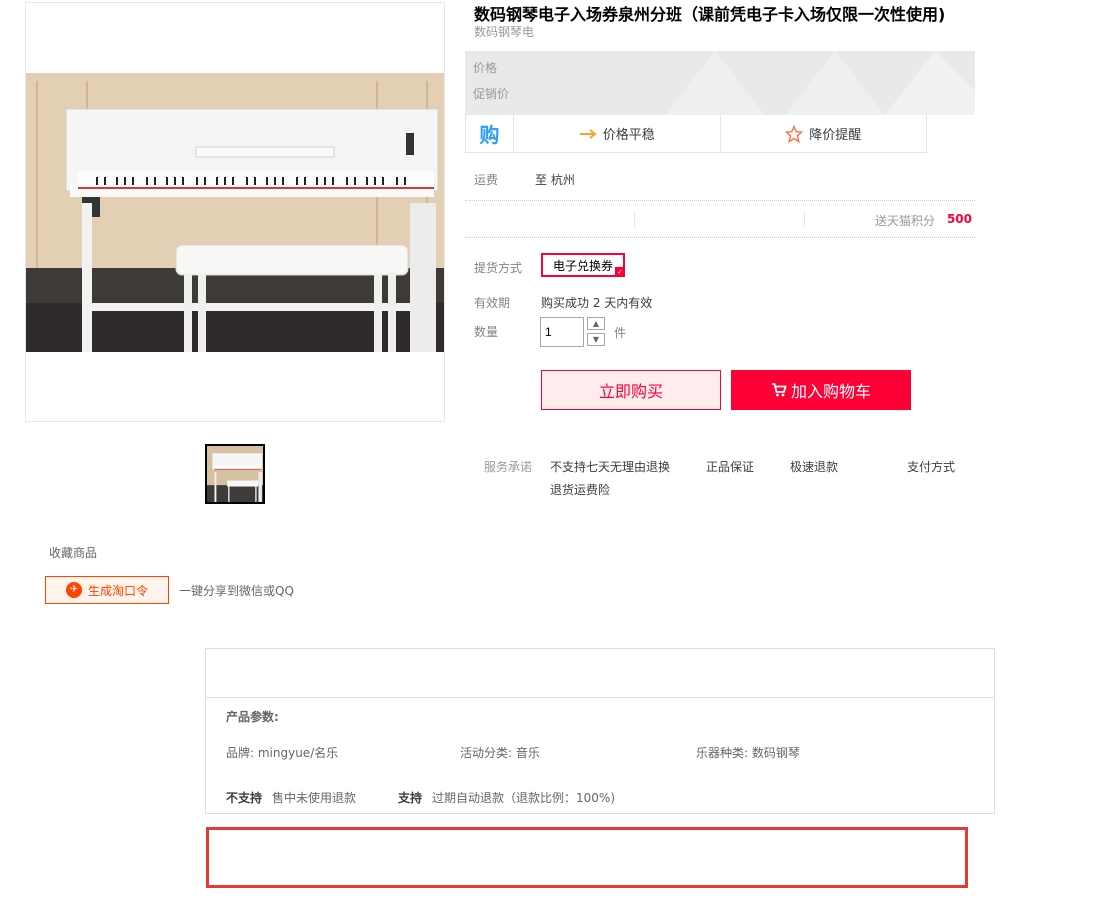 The image size is (1093, 907). I want to click on service-item-authentic: 正品保证, so click(730, 466).